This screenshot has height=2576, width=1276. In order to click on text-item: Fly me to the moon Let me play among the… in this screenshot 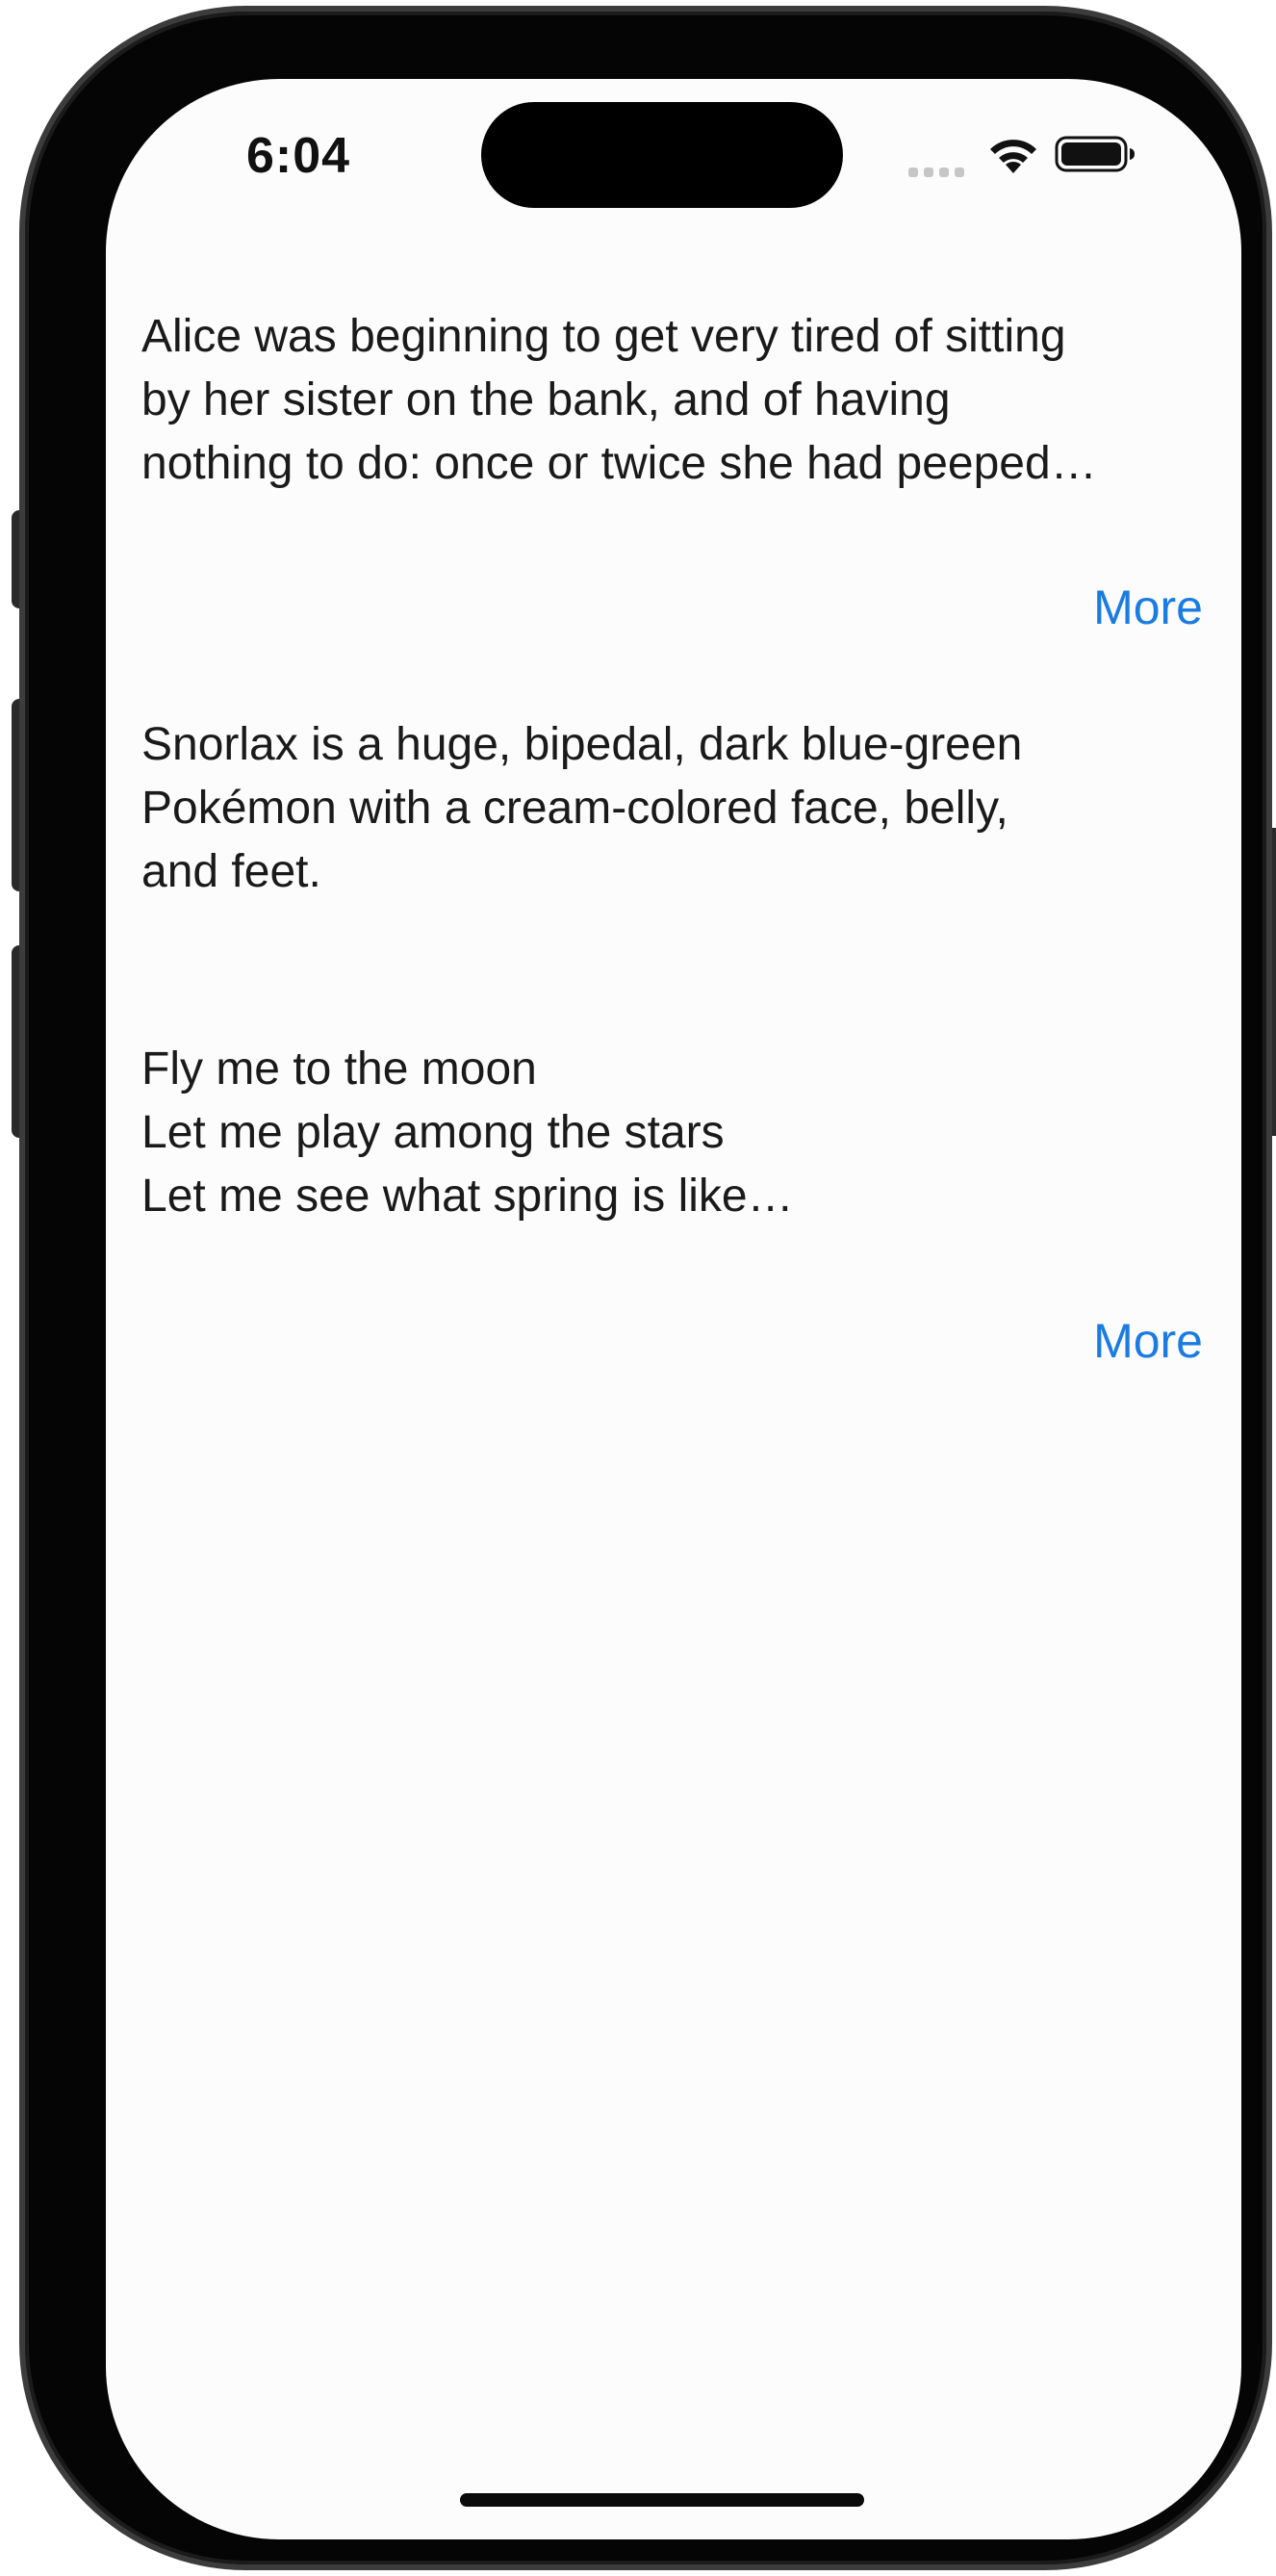, I will do `click(467, 1133)`.